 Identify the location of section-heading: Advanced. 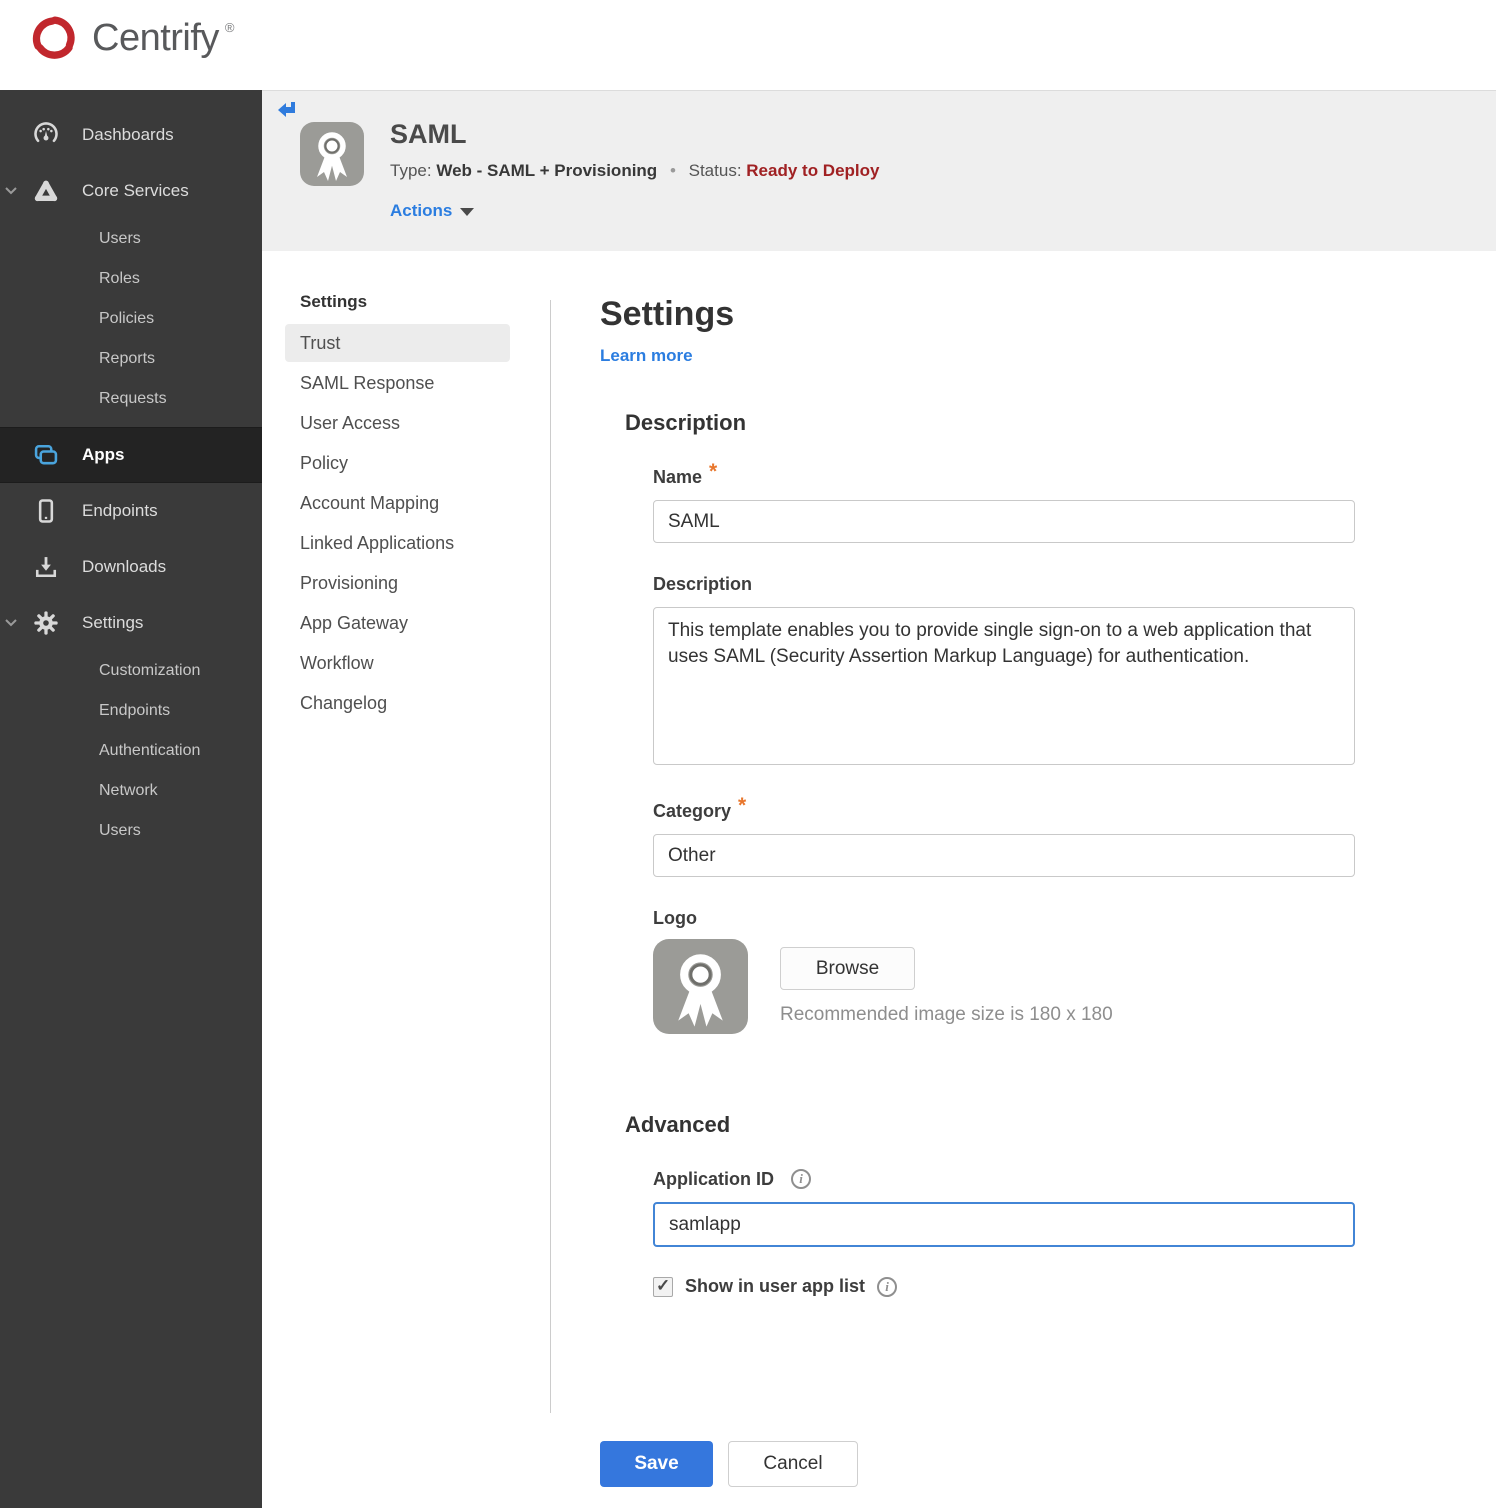
(678, 1124).